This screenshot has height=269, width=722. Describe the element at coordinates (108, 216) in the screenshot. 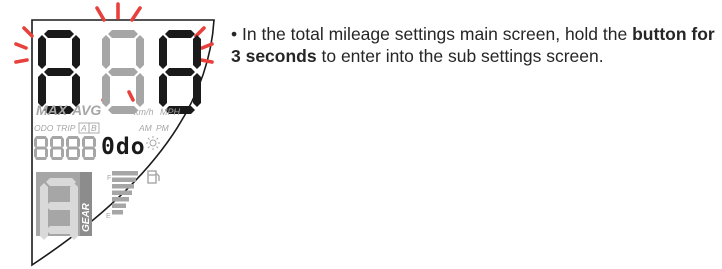

I see `fuel-empty-label: E` at that location.